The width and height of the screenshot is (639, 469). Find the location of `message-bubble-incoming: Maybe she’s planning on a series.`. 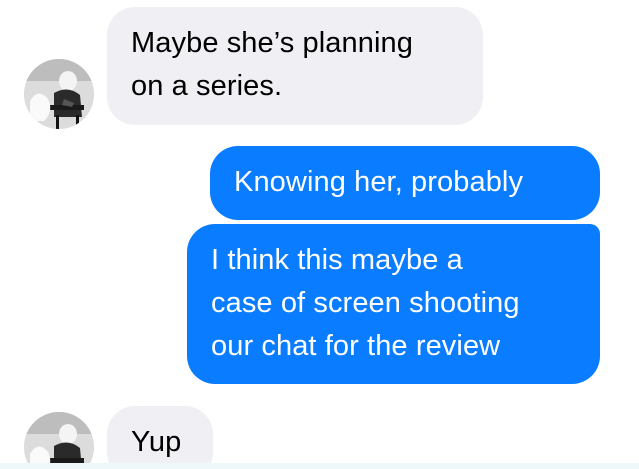

message-bubble-incoming: Maybe she’s planning on a series. is located at coordinates (295, 66).